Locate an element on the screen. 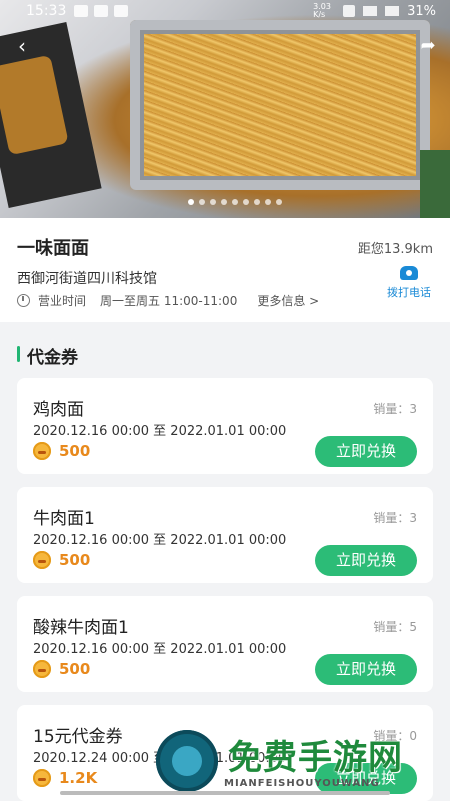 The image size is (450, 801). hours-label: 营业时间 is located at coordinates (62, 301).